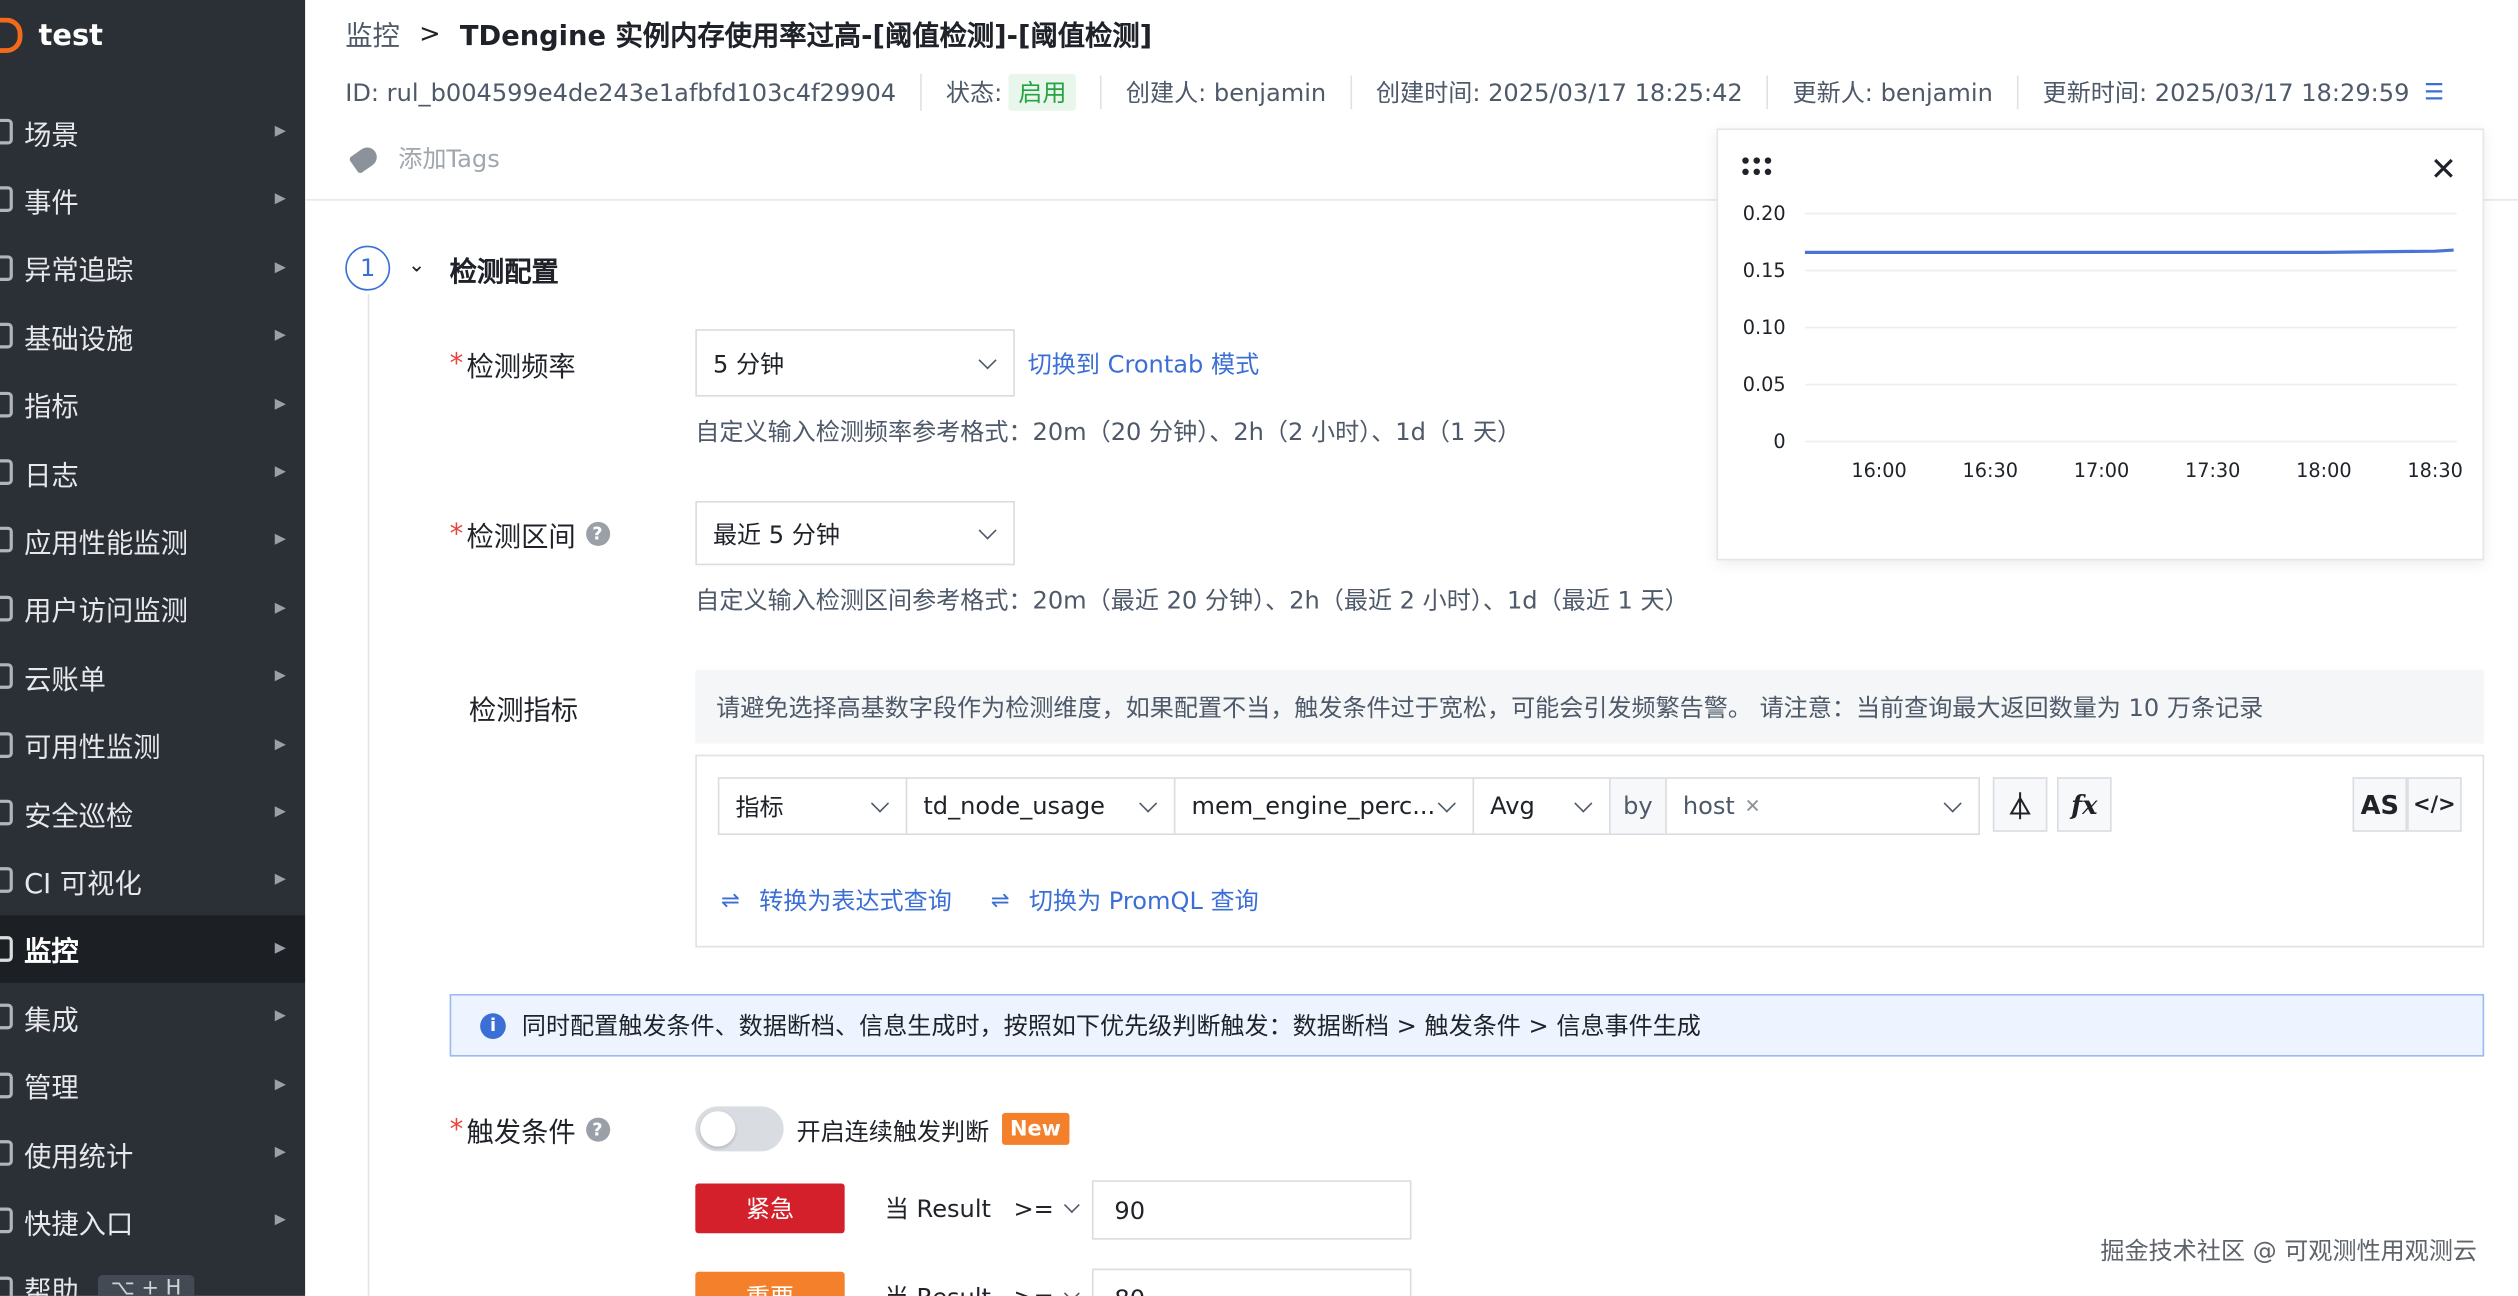 This screenshot has width=2518, height=1296. Describe the element at coordinates (79, 1157) in the screenshot. I see `sidebar-item-label: 使用统计` at that location.